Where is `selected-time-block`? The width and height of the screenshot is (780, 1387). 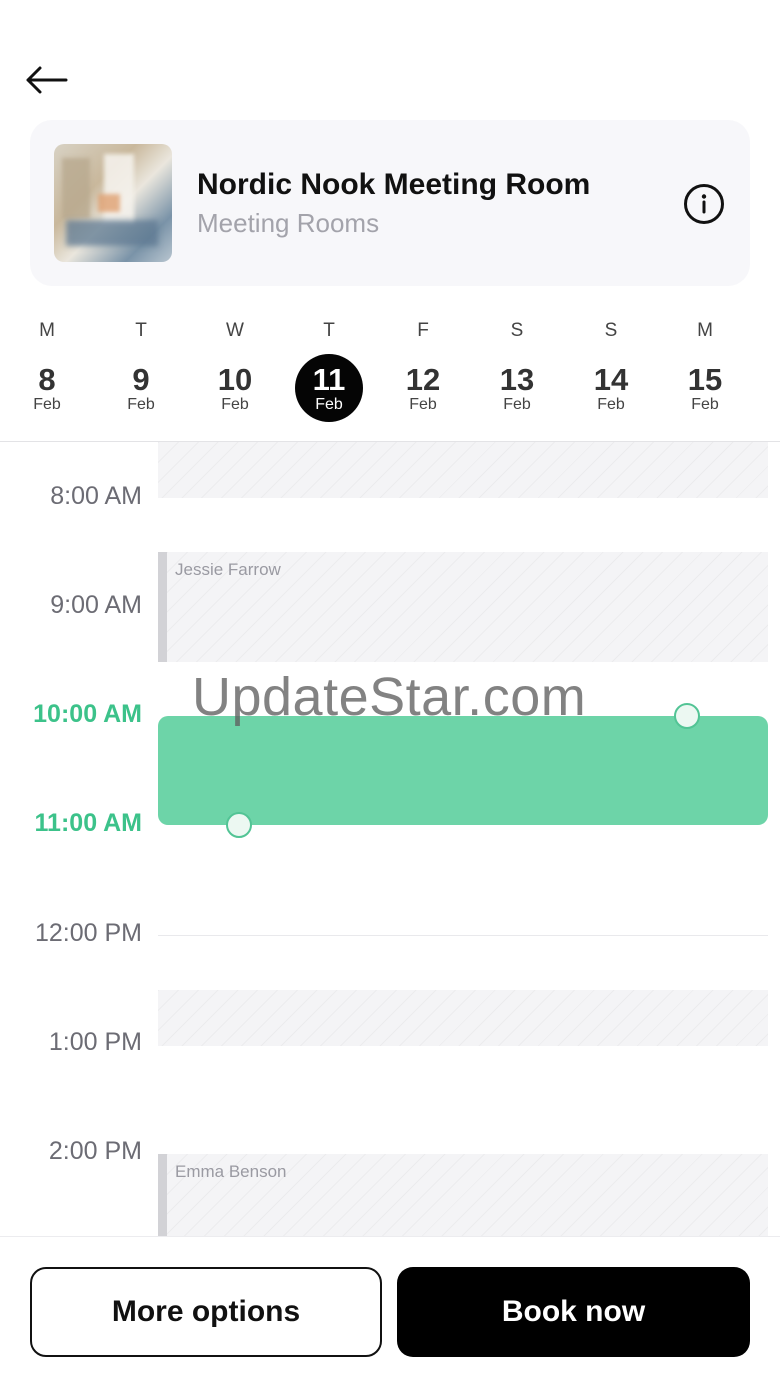 selected-time-block is located at coordinates (463, 770).